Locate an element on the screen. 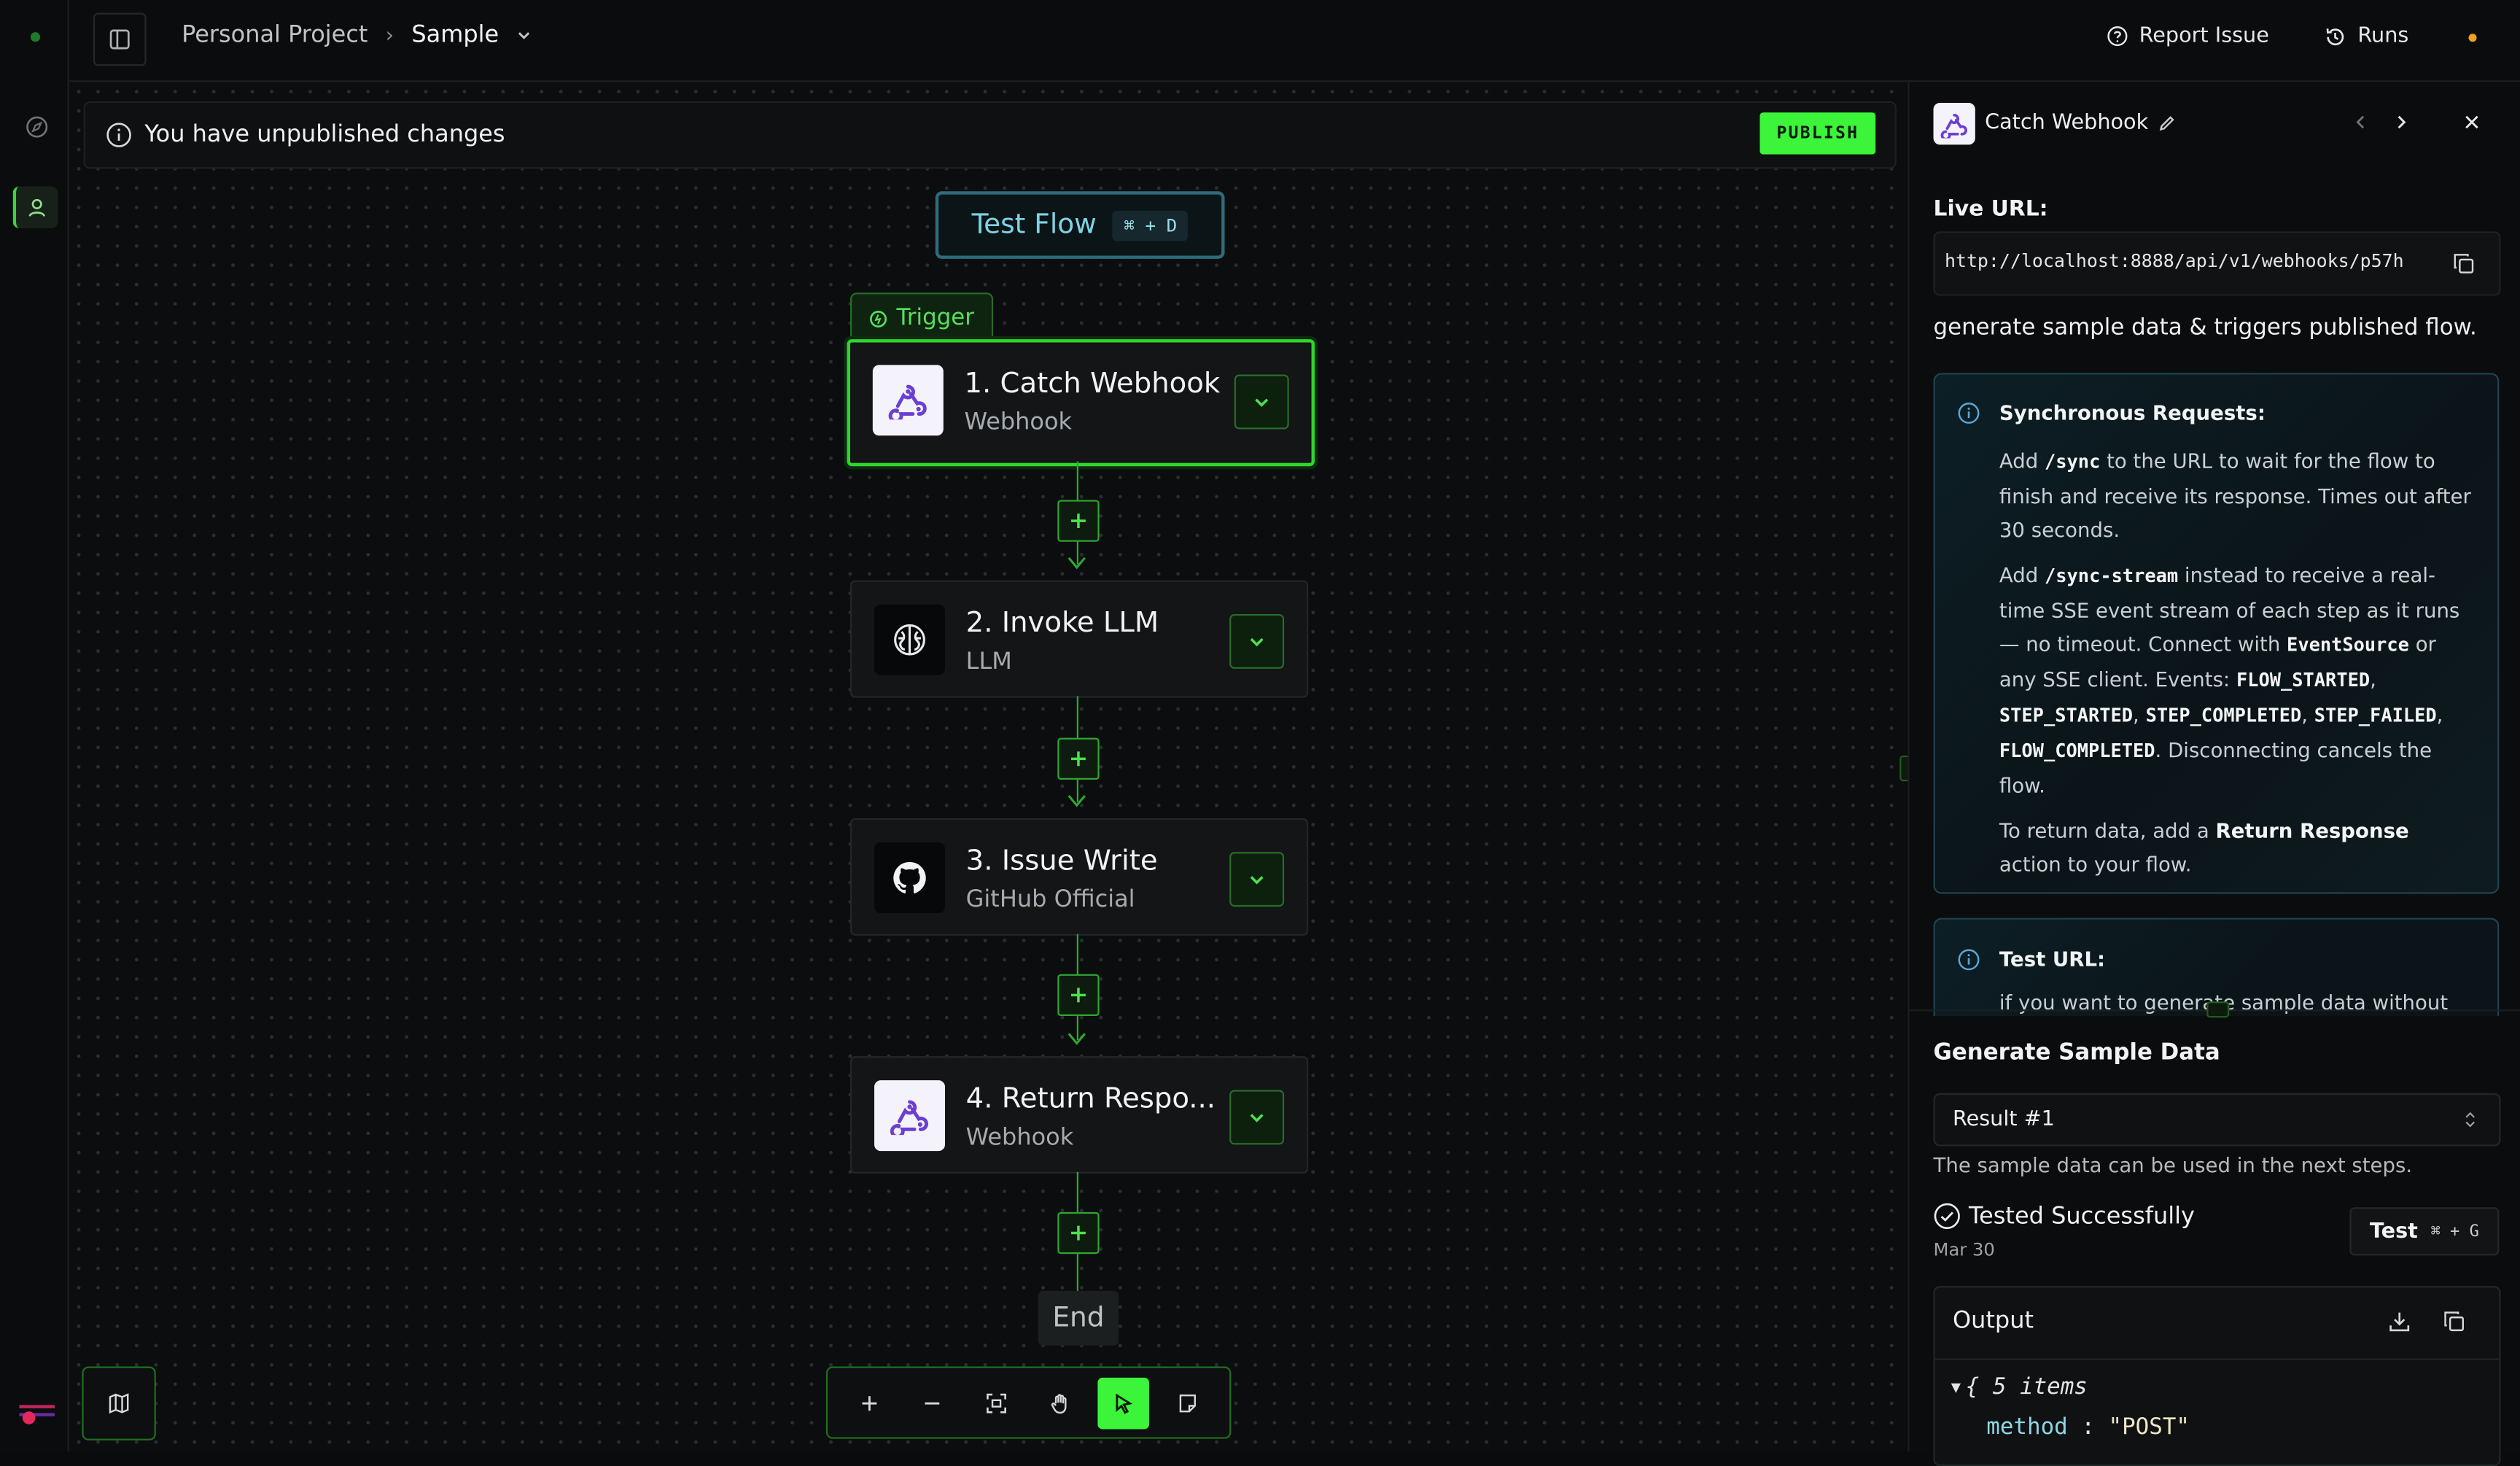 The image size is (2520, 1466). map-icon is located at coordinates (119, 1403).